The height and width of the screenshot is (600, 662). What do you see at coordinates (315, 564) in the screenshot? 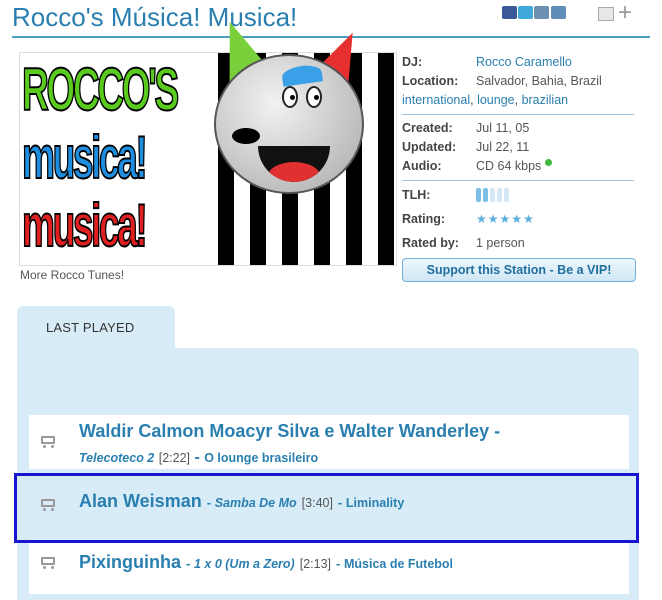
I see `track-duration: [2:13]` at bounding box center [315, 564].